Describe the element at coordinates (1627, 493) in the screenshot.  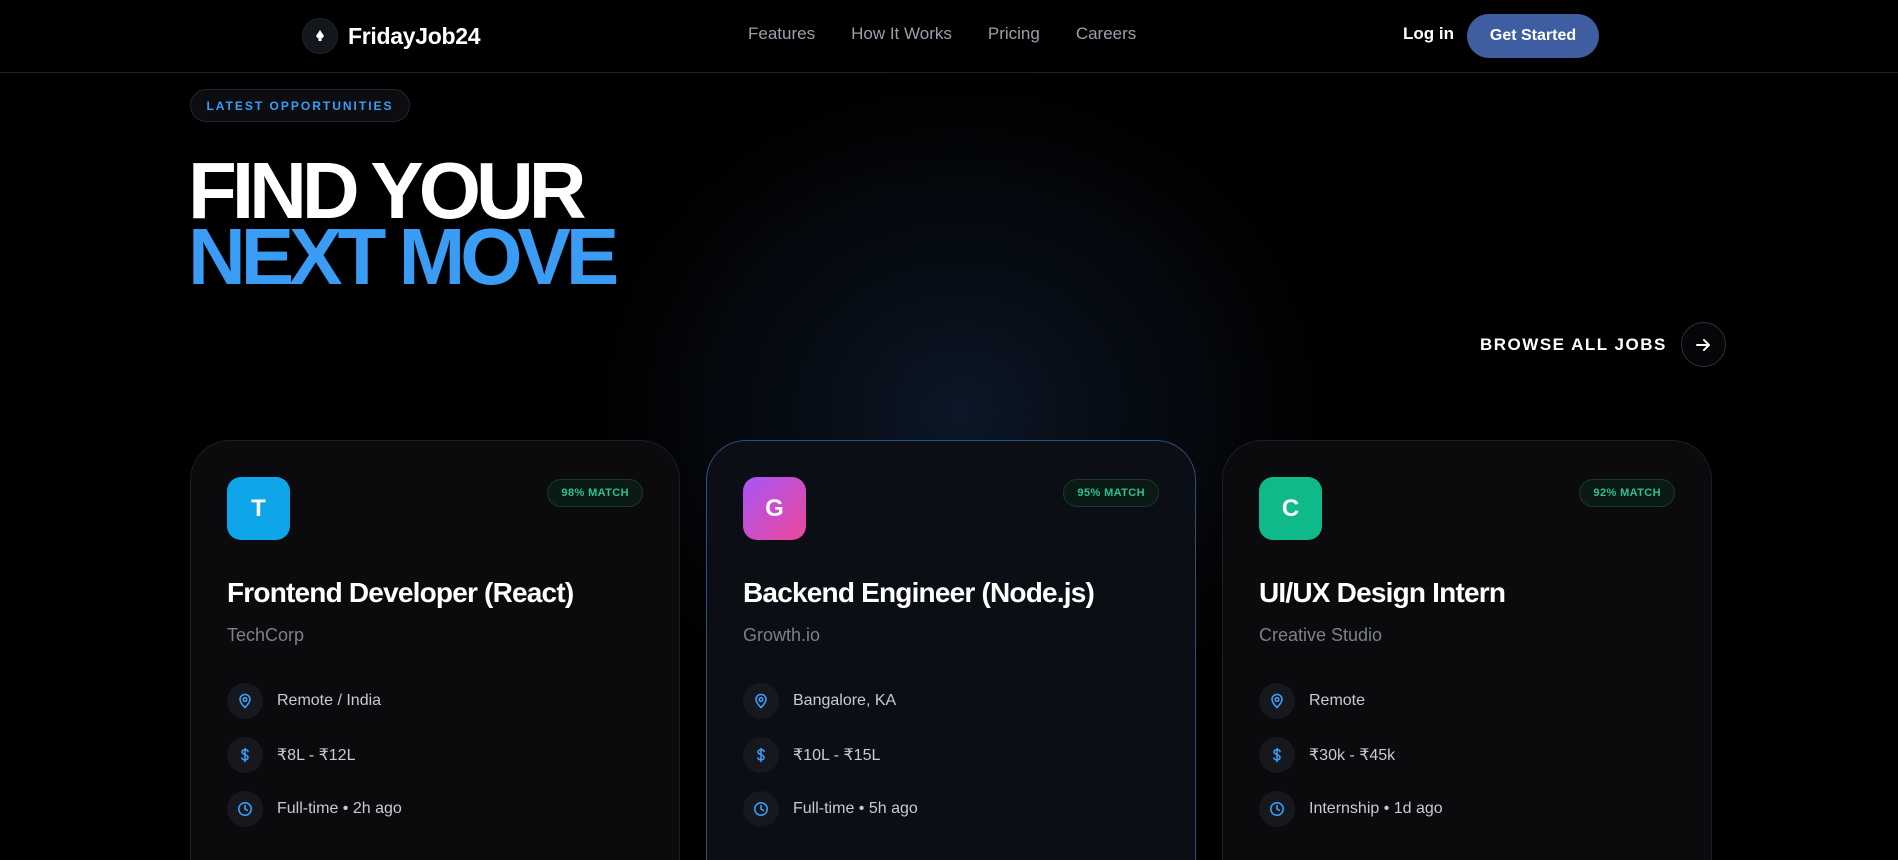
I see `match-badge: 92% MATCH` at that location.